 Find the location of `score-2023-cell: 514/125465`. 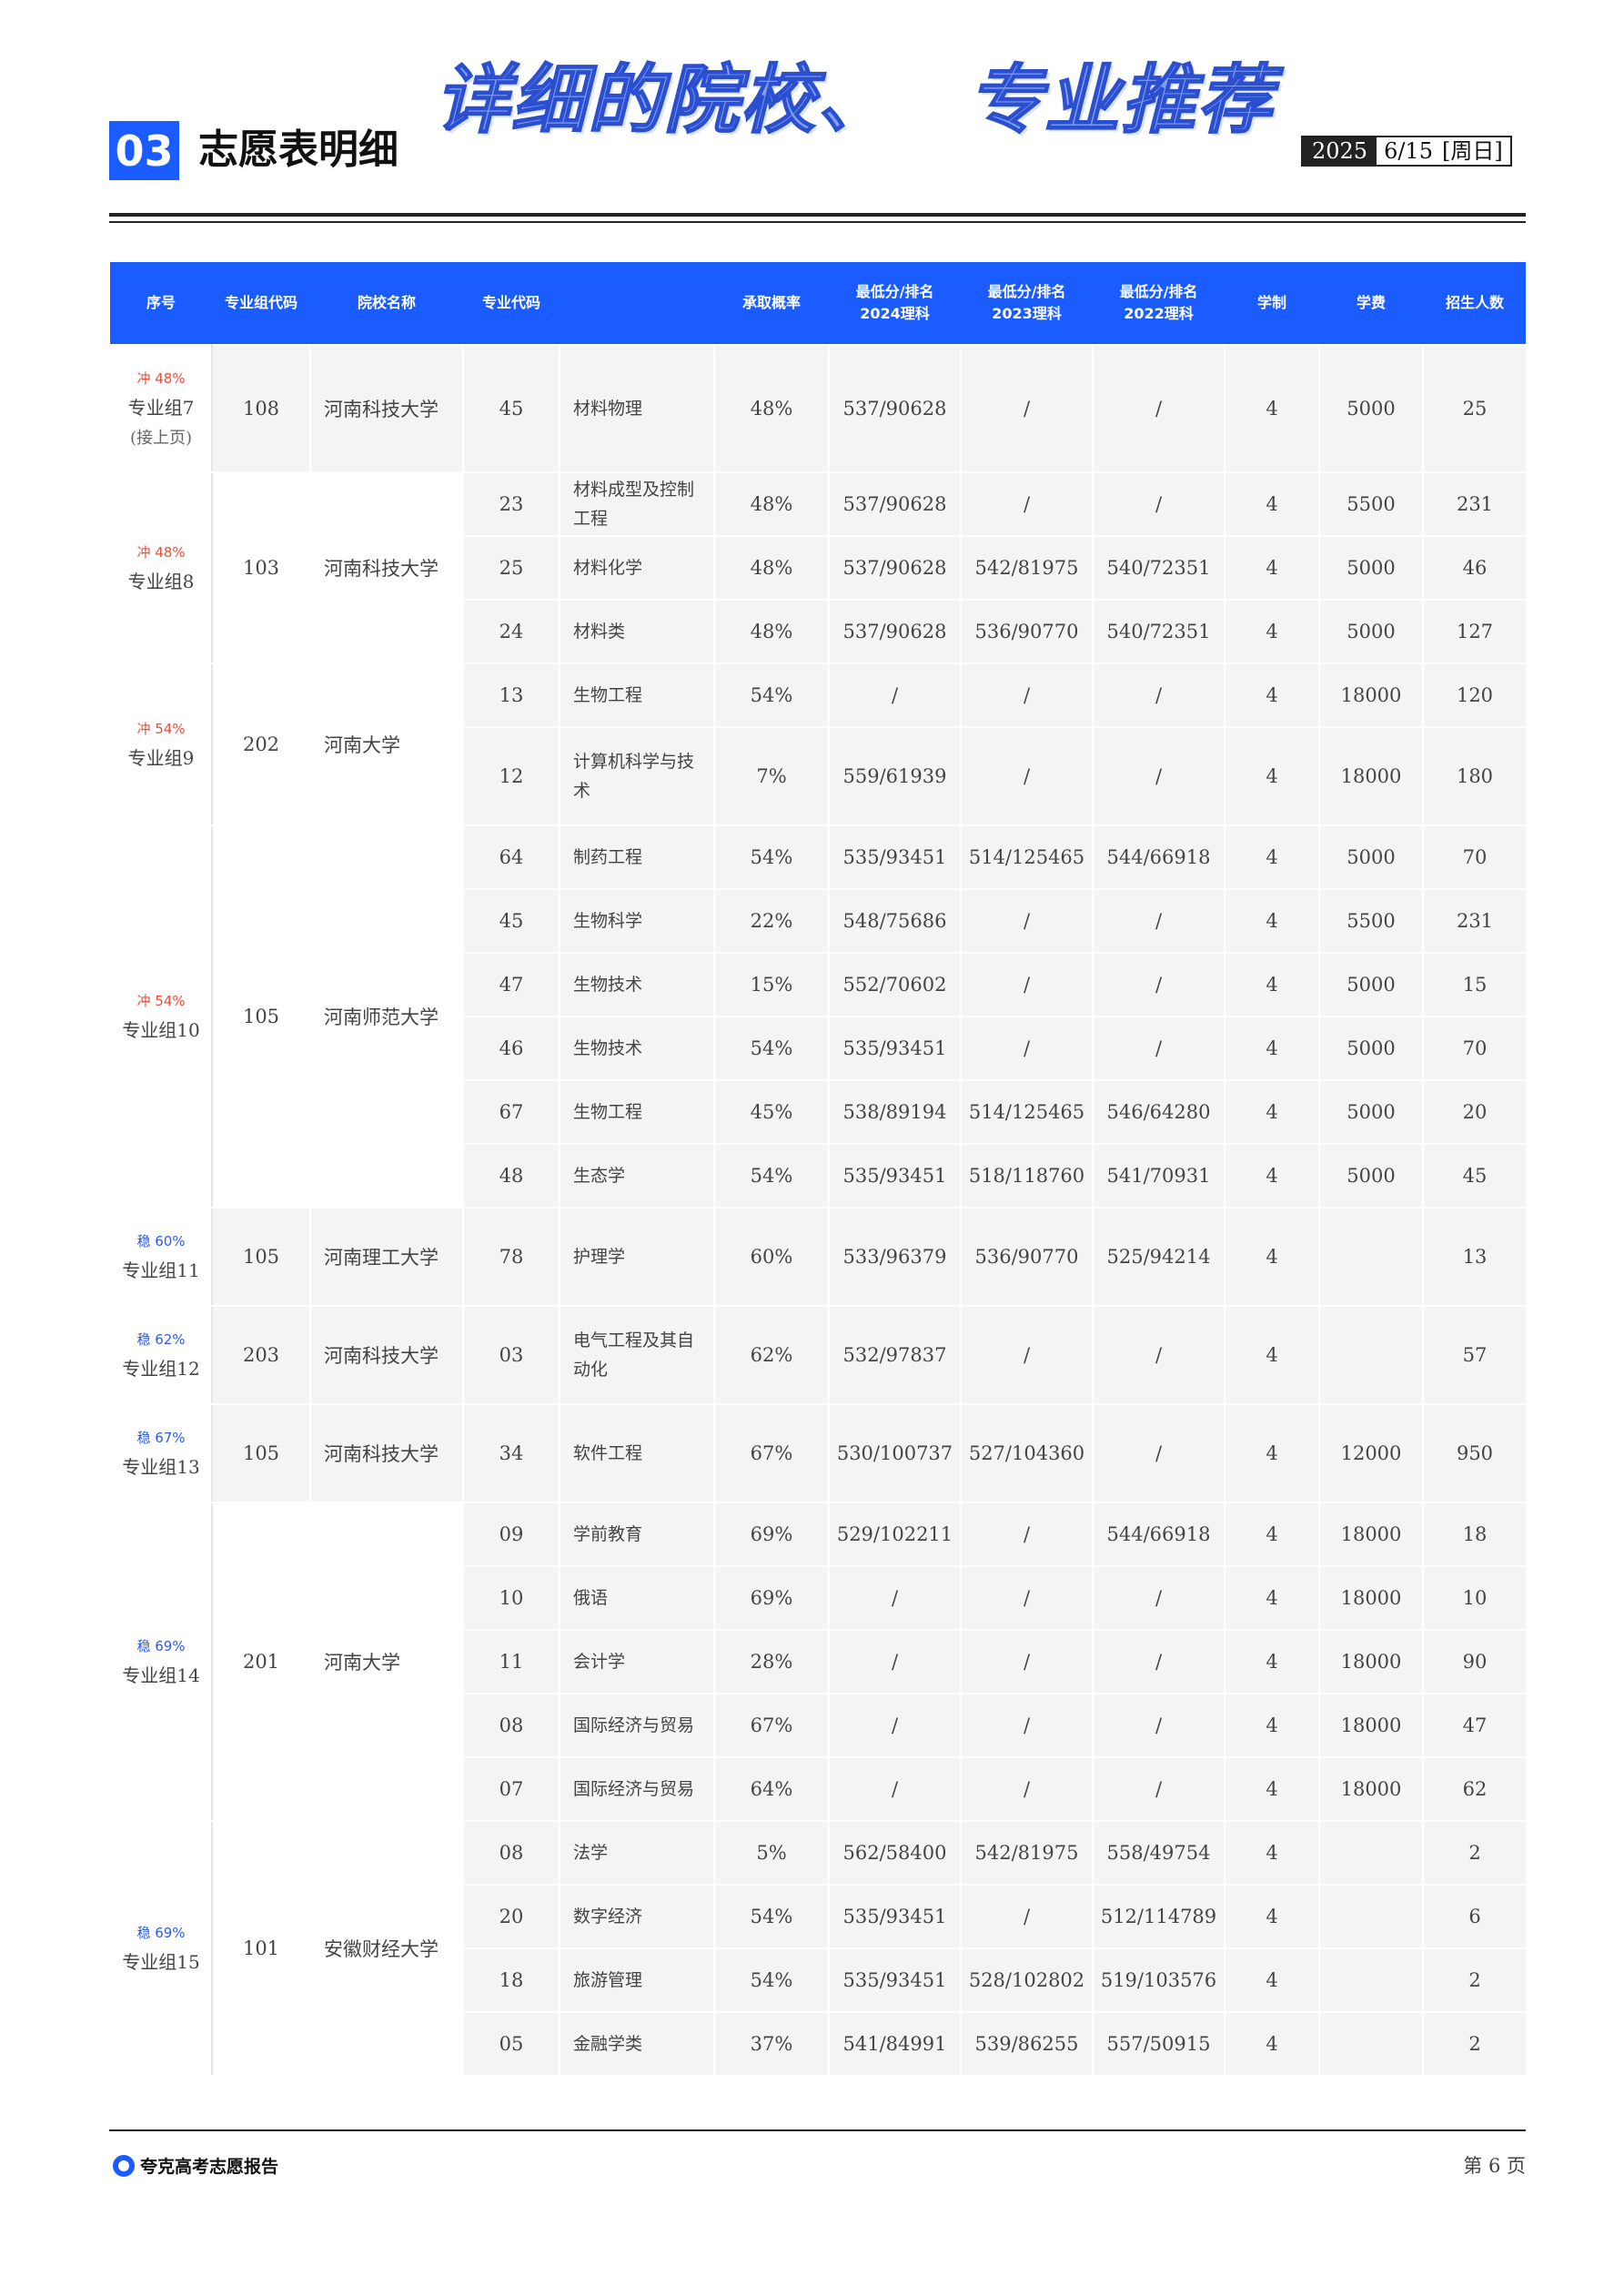

score-2023-cell: 514/125465 is located at coordinates (1027, 857).